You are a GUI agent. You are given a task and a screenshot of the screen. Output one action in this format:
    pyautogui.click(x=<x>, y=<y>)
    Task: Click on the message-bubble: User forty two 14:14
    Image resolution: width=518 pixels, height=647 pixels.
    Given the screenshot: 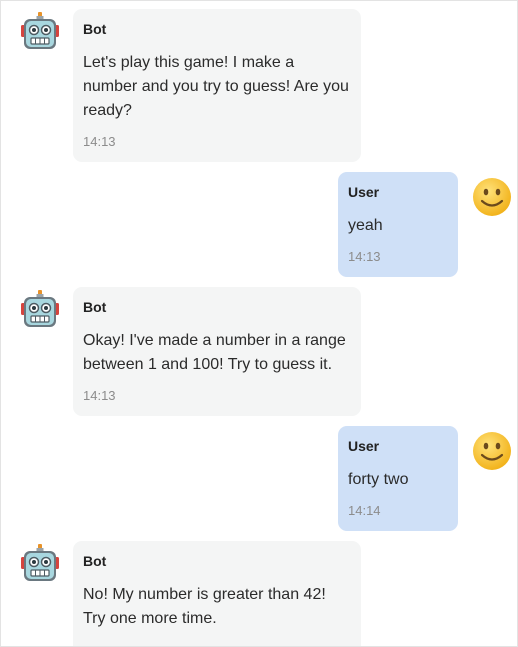 What is the action you would take?
    pyautogui.click(x=398, y=478)
    